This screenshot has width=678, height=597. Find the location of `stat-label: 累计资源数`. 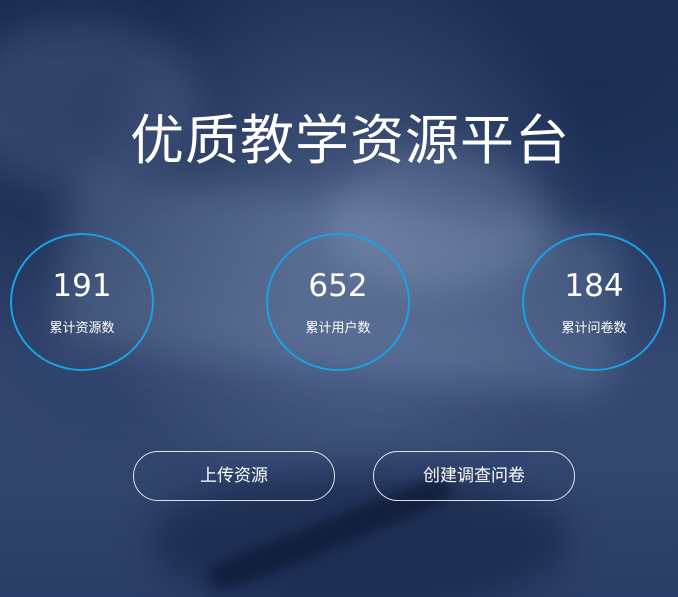

stat-label: 累计资源数 is located at coordinates (82, 328).